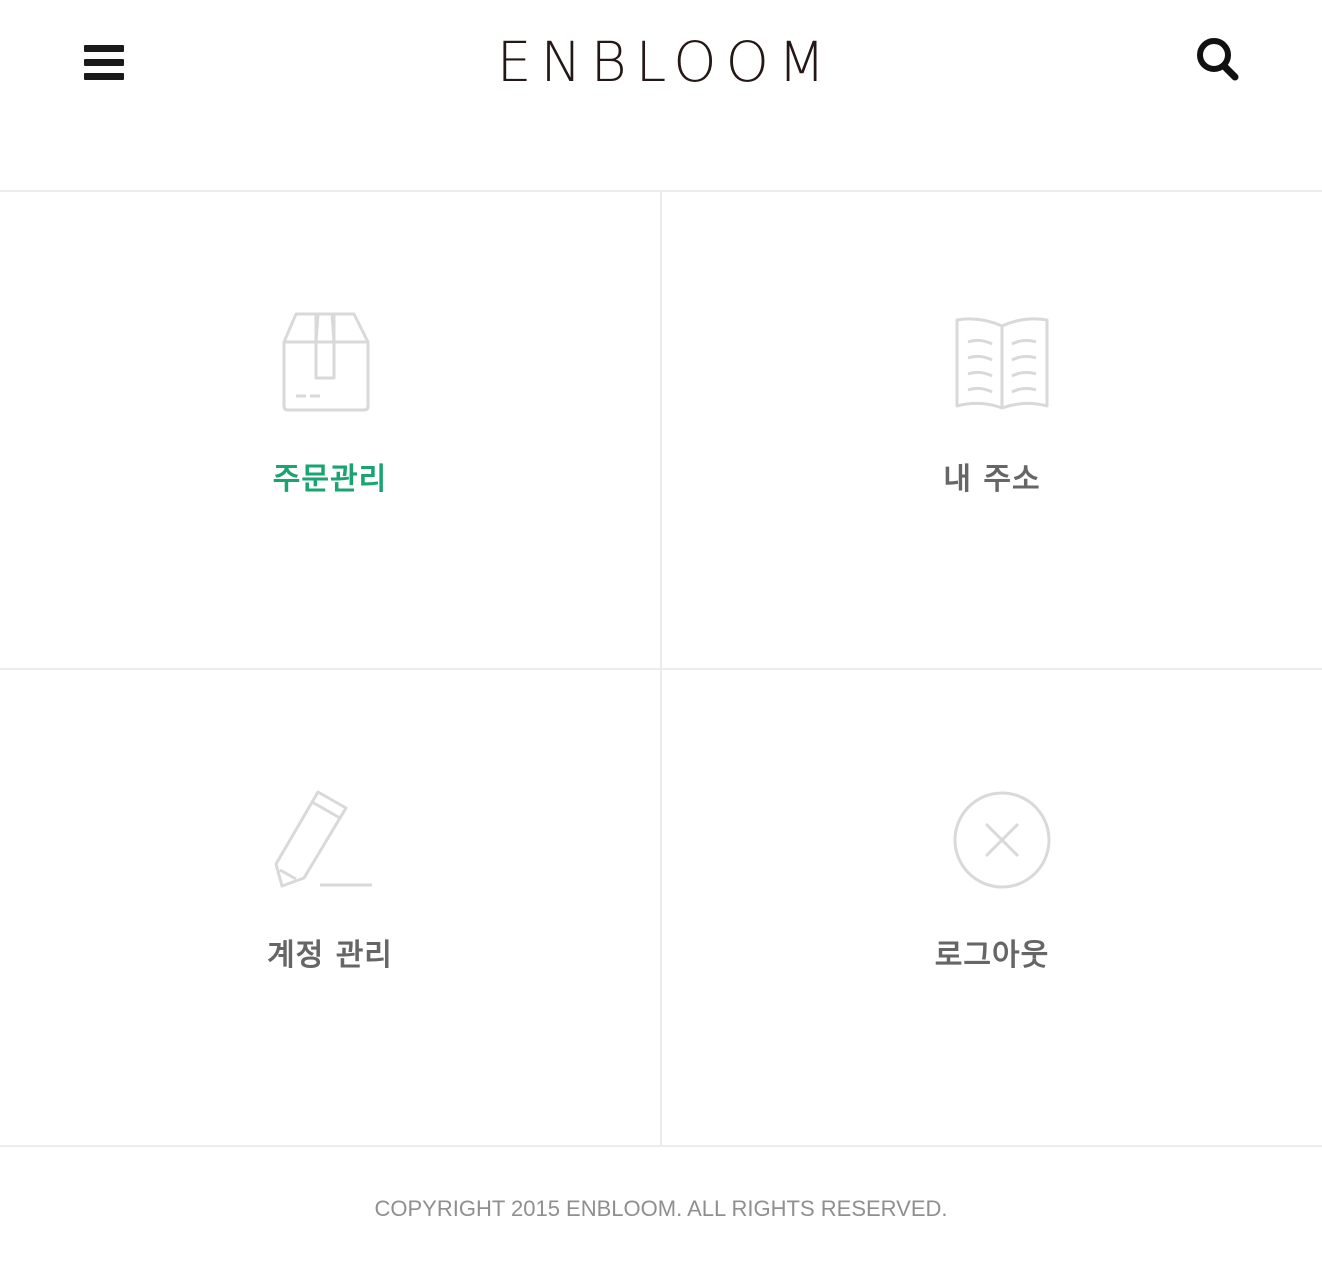 The height and width of the screenshot is (1270, 1322). Describe the element at coordinates (330, 479) in the screenshot. I see `menu-item-label: 주문관리` at that location.